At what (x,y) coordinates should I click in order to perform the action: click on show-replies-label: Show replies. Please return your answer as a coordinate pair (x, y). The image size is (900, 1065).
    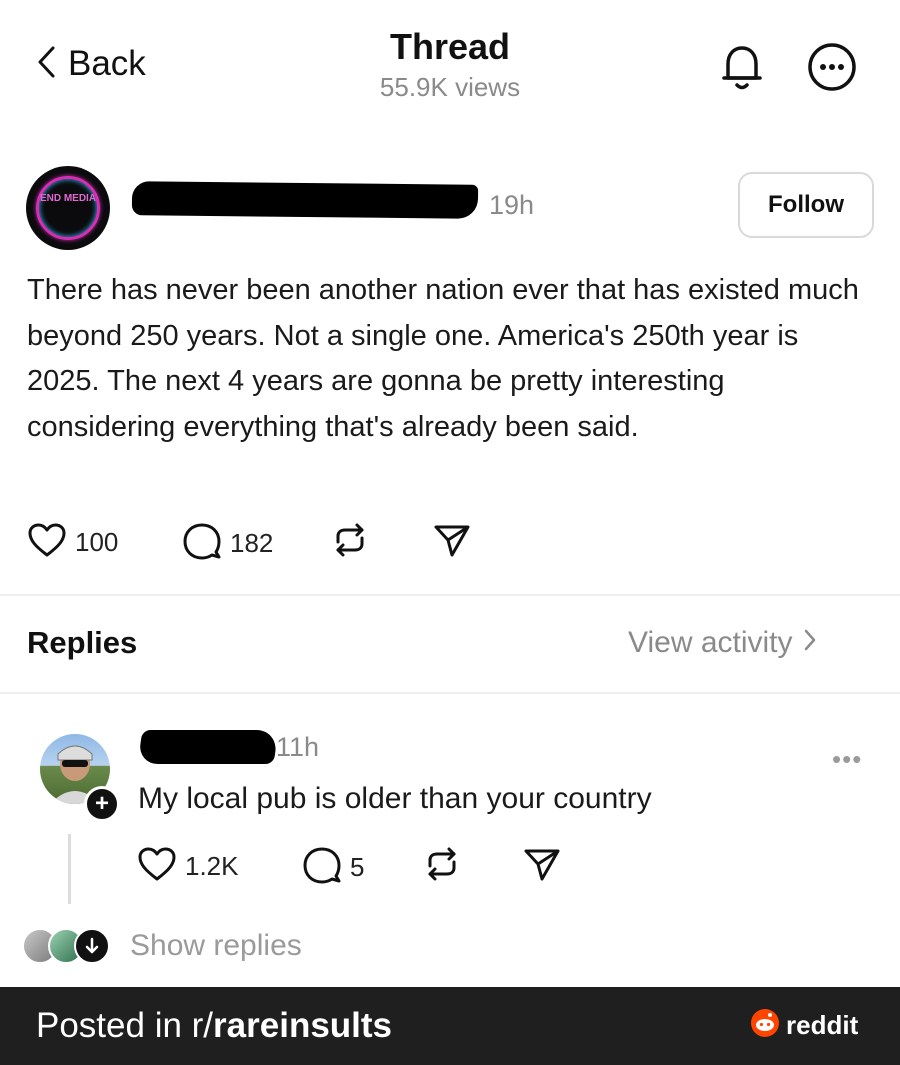
    Looking at the image, I should click on (216, 945).